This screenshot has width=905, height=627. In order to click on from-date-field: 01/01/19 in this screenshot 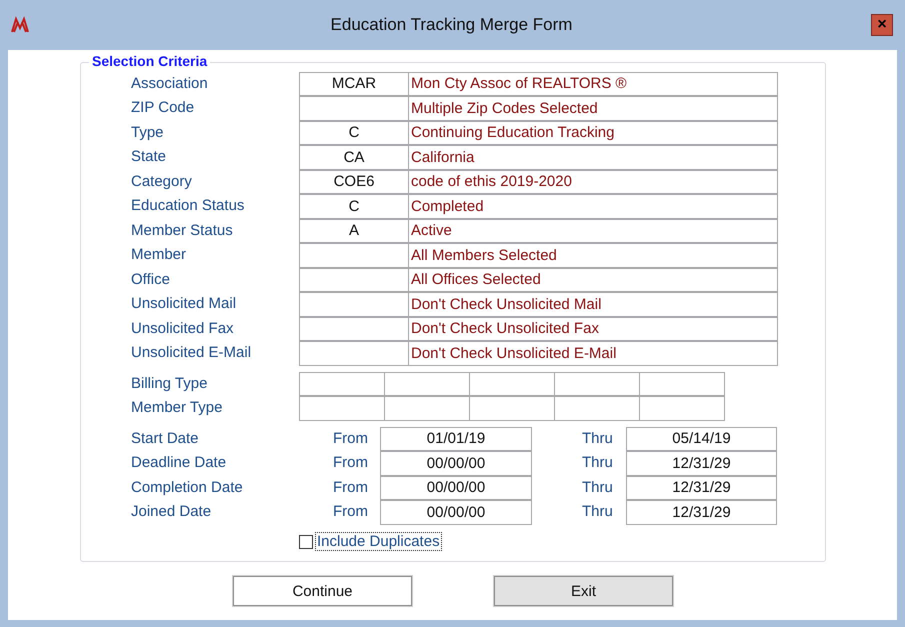, I will do `click(456, 438)`.